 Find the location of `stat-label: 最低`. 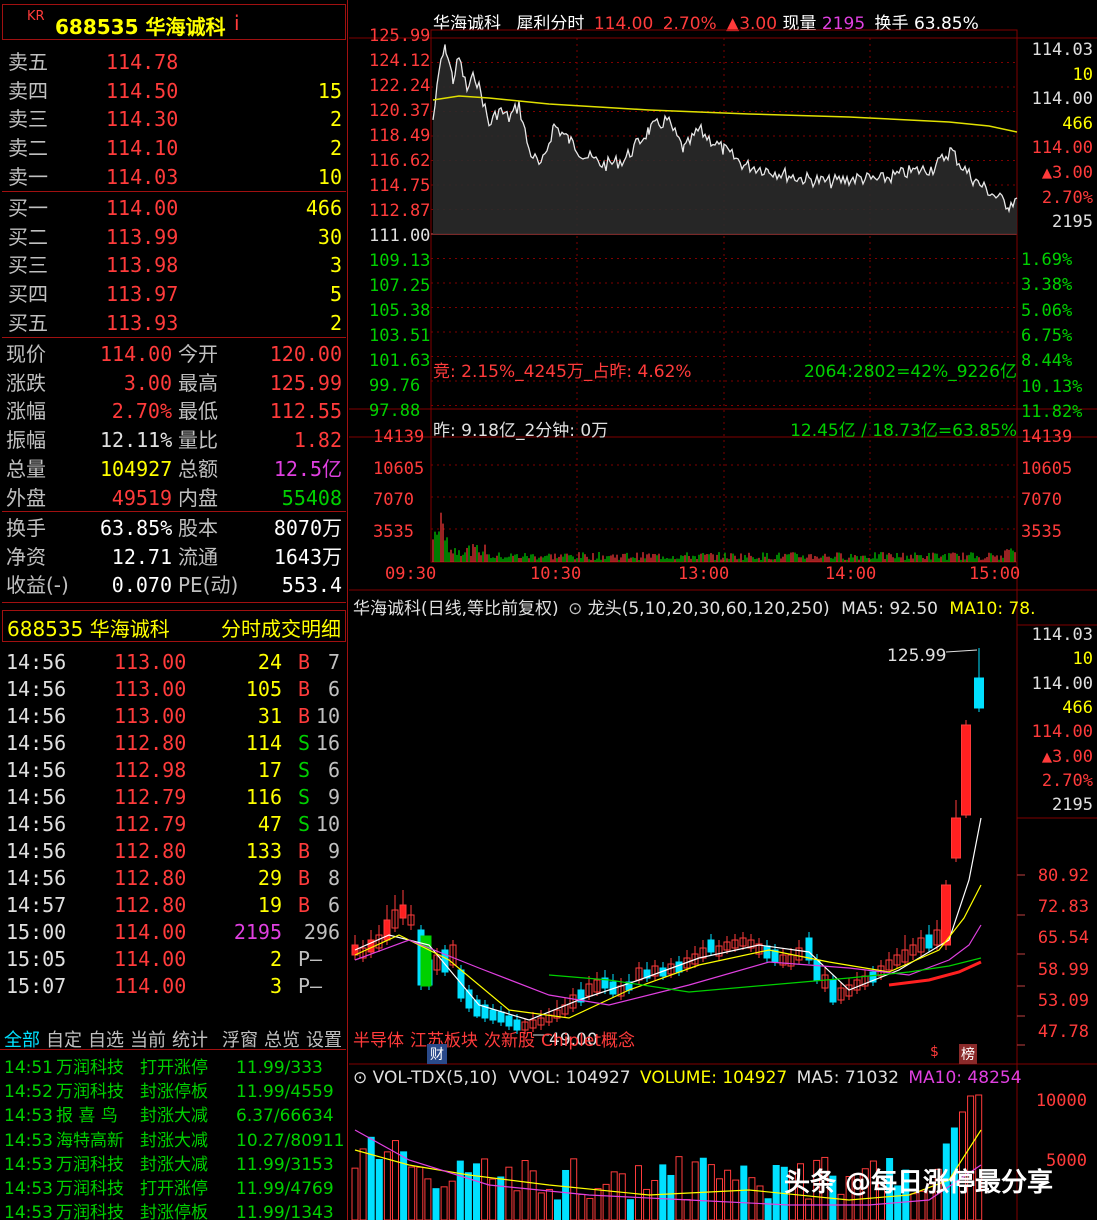

stat-label: 最低 is located at coordinates (198, 411).